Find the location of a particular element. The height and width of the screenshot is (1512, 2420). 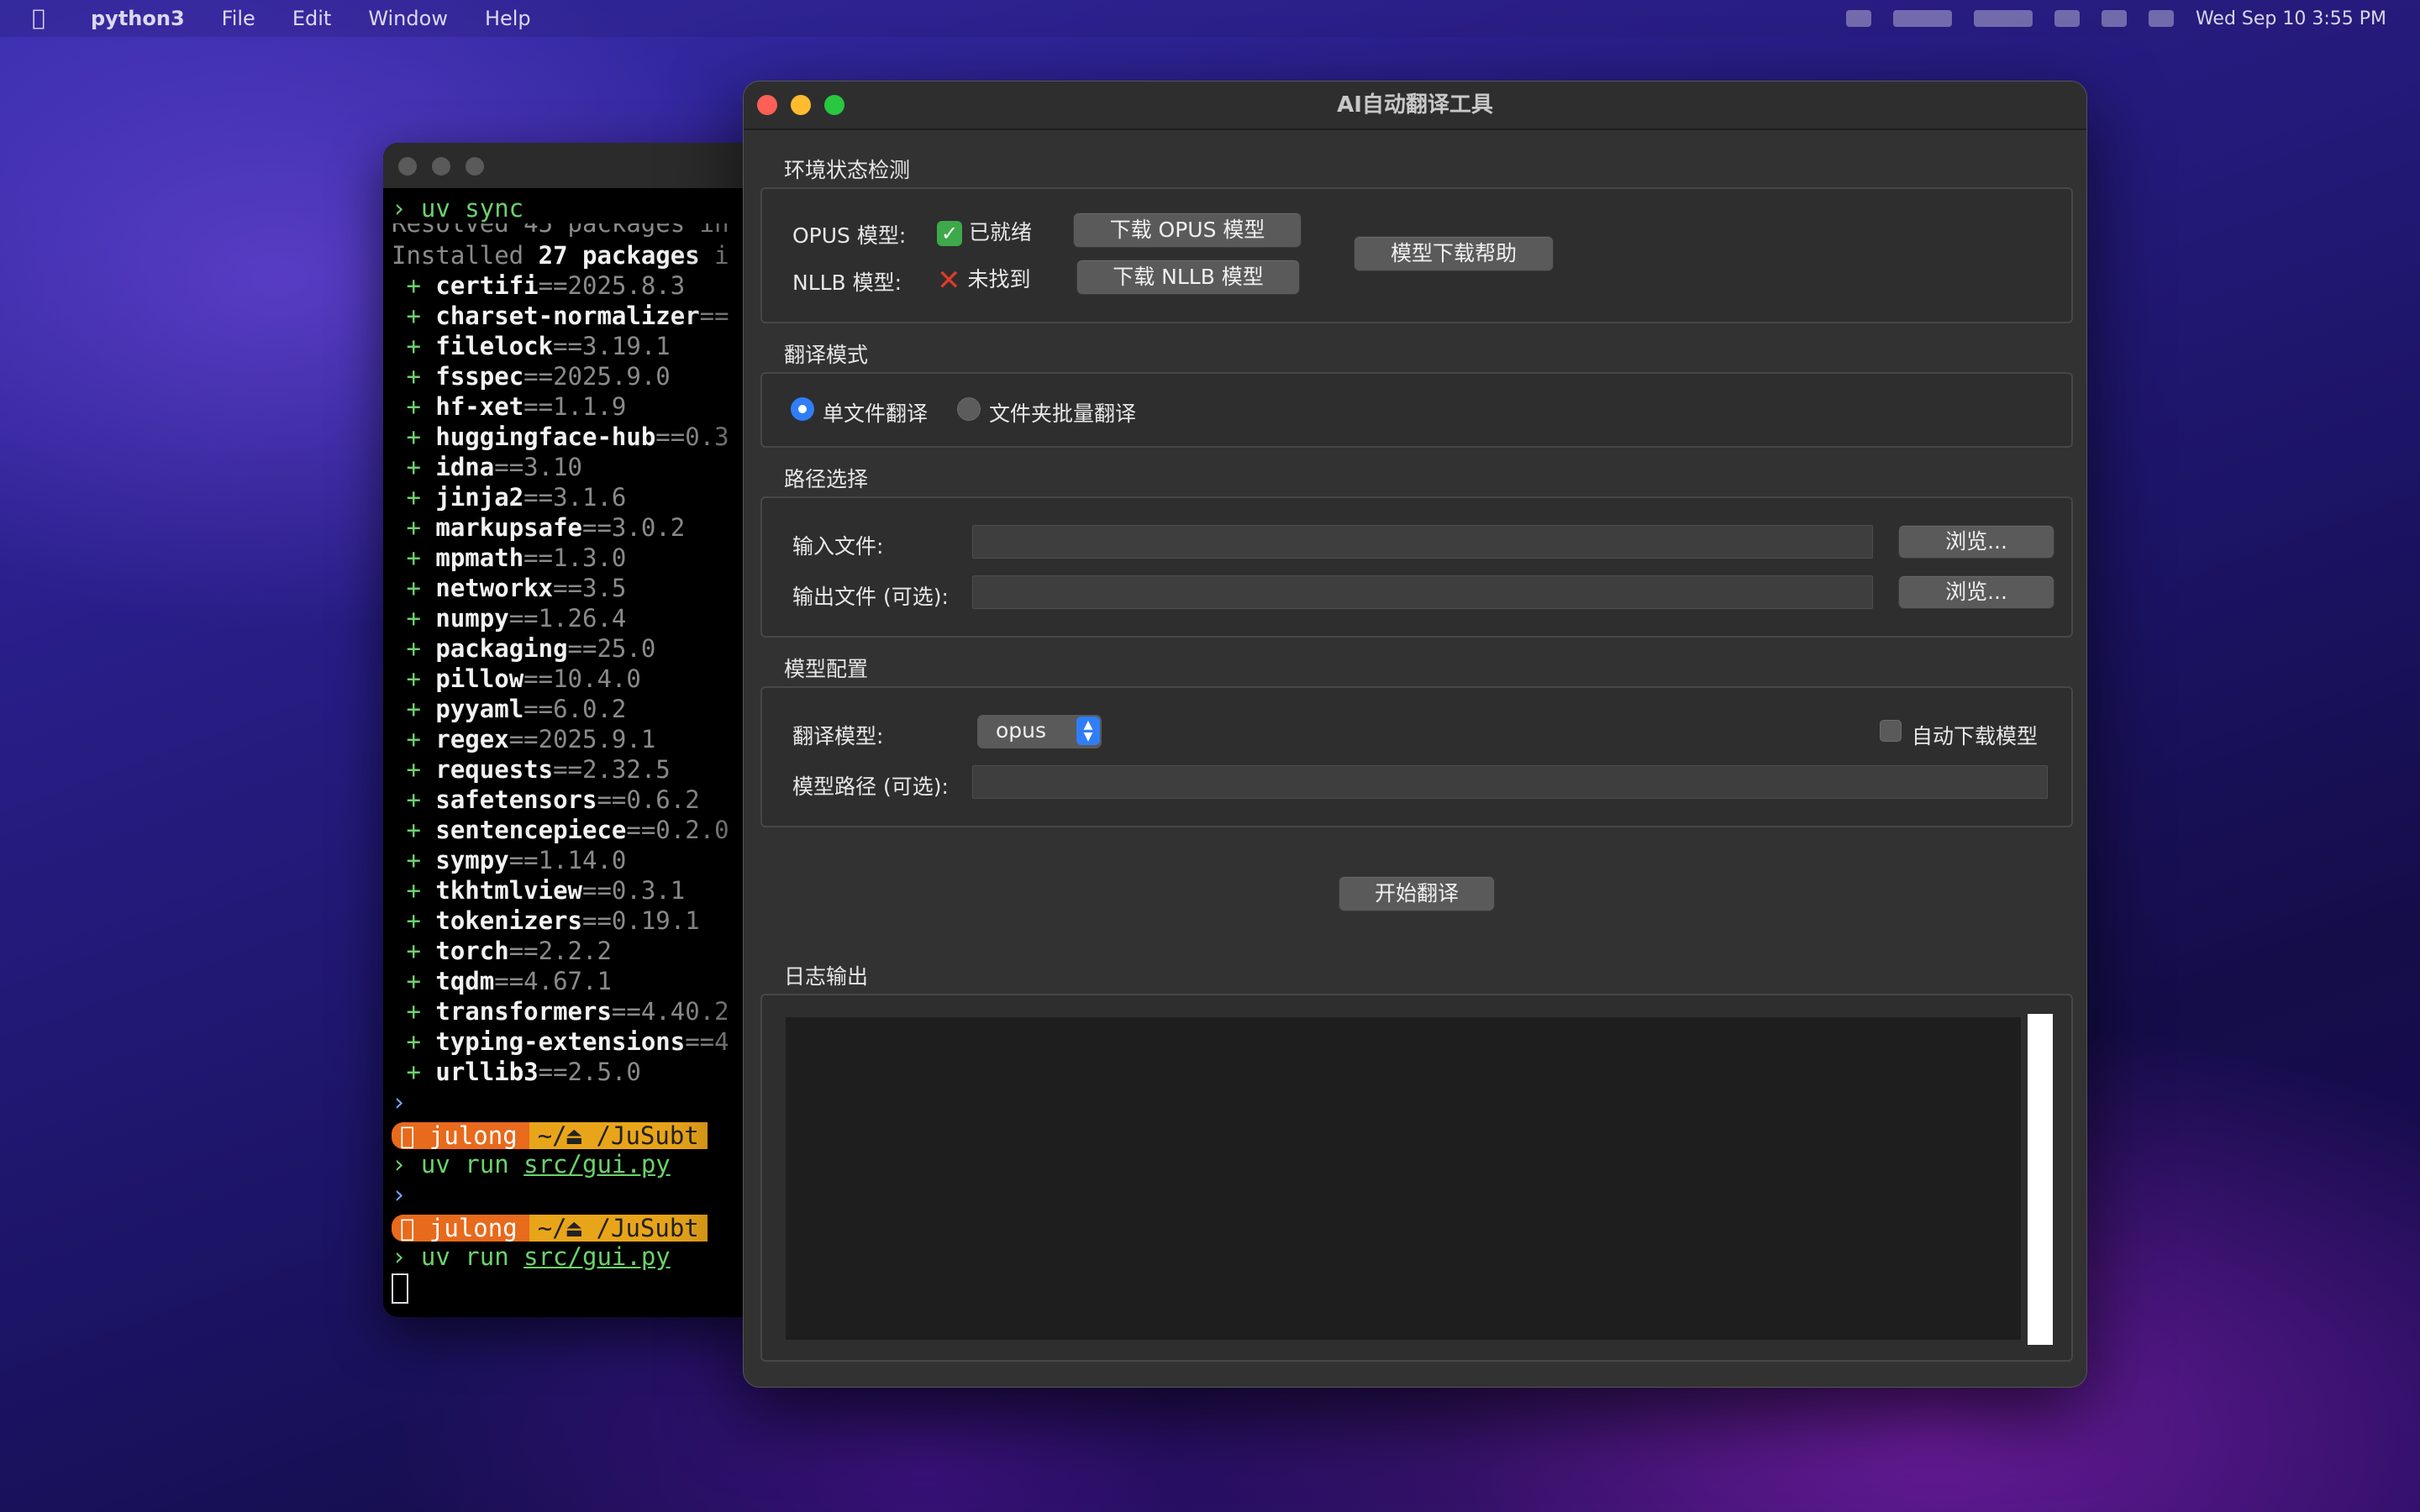

model-path-field is located at coordinates (1510, 782).